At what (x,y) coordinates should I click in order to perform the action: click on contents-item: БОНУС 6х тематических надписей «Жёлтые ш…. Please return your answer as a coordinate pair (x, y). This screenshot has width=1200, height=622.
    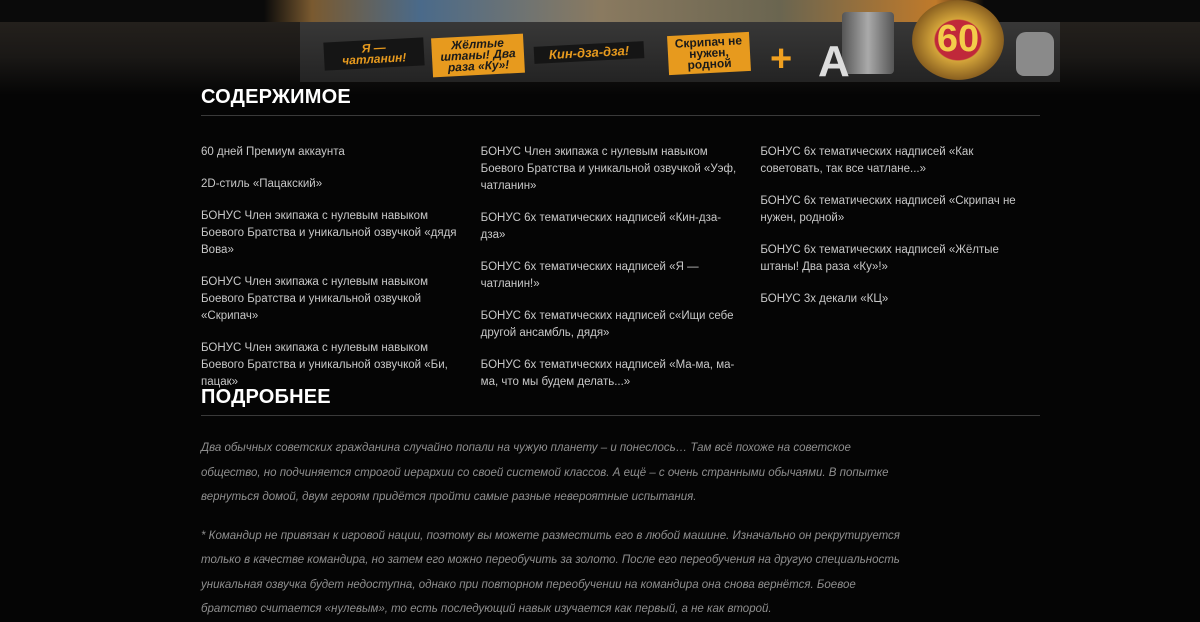
    Looking at the image, I should click on (879, 258).